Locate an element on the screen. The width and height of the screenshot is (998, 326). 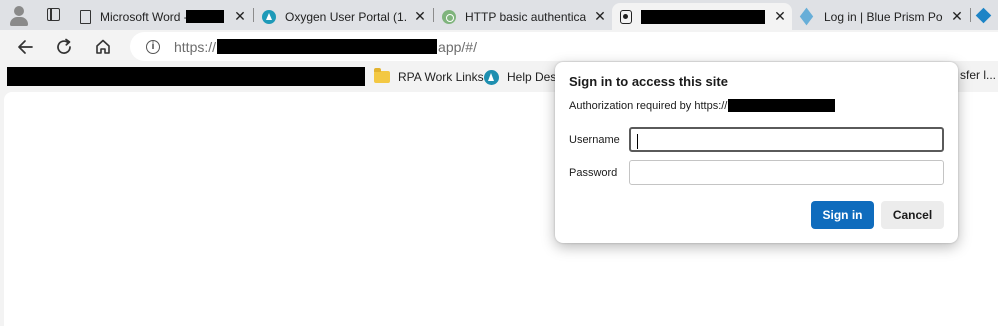
favorite-rpa-work-links: RPA Work Links is located at coordinates (429, 77).